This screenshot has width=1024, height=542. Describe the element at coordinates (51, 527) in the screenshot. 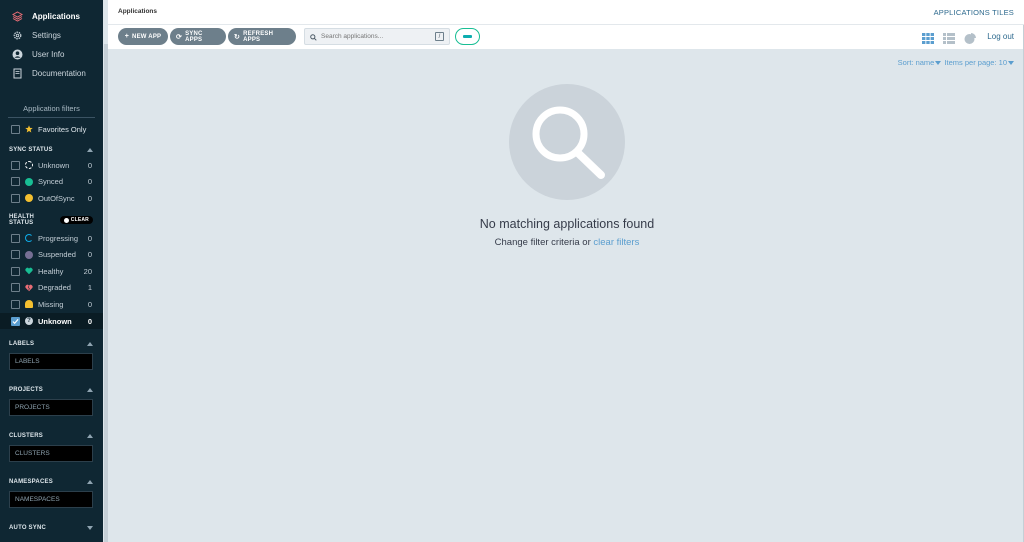

I see `auto-sync-header: AUTO SYNC` at that location.